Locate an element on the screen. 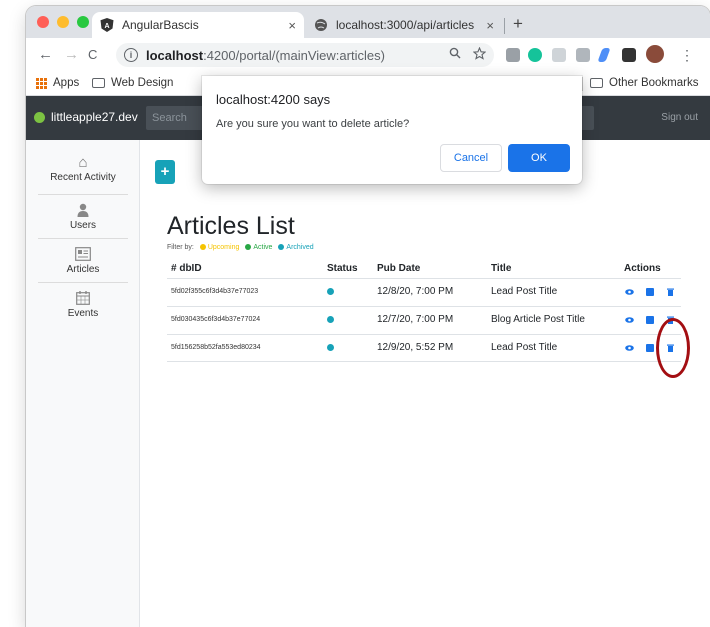 This screenshot has width=710, height=627. tab-angularbascis: A AngularBascis × is located at coordinates (198, 25).